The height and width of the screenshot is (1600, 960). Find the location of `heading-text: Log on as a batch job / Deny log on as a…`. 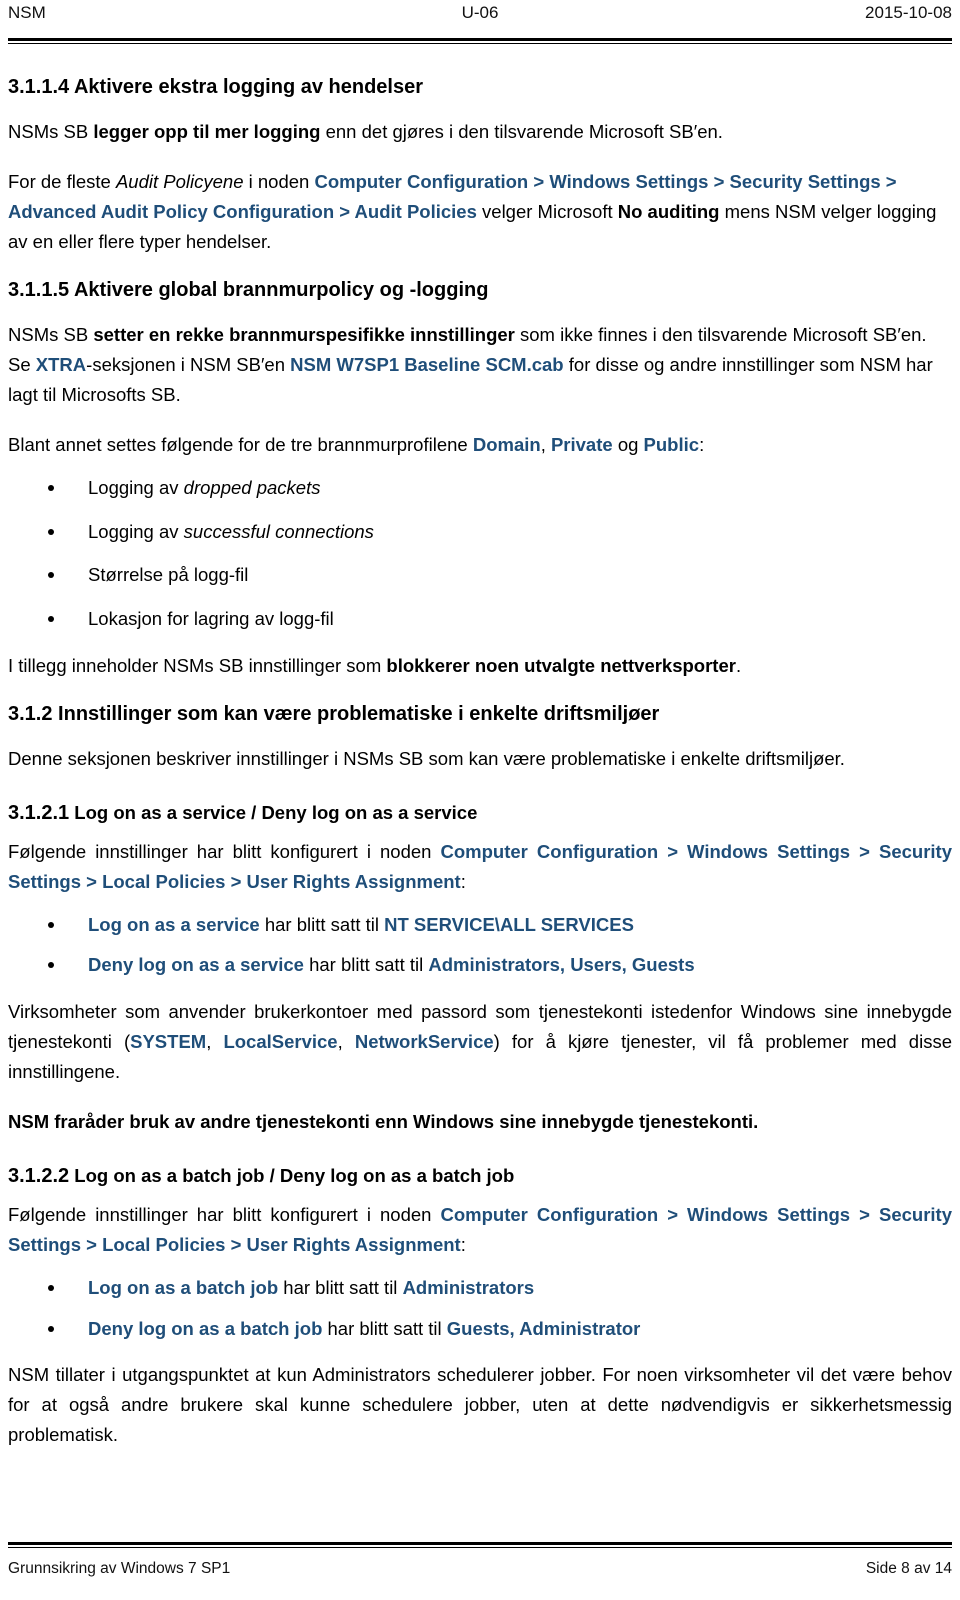

heading-text: Log on as a batch job / Deny log on as a… is located at coordinates (292, 1175).